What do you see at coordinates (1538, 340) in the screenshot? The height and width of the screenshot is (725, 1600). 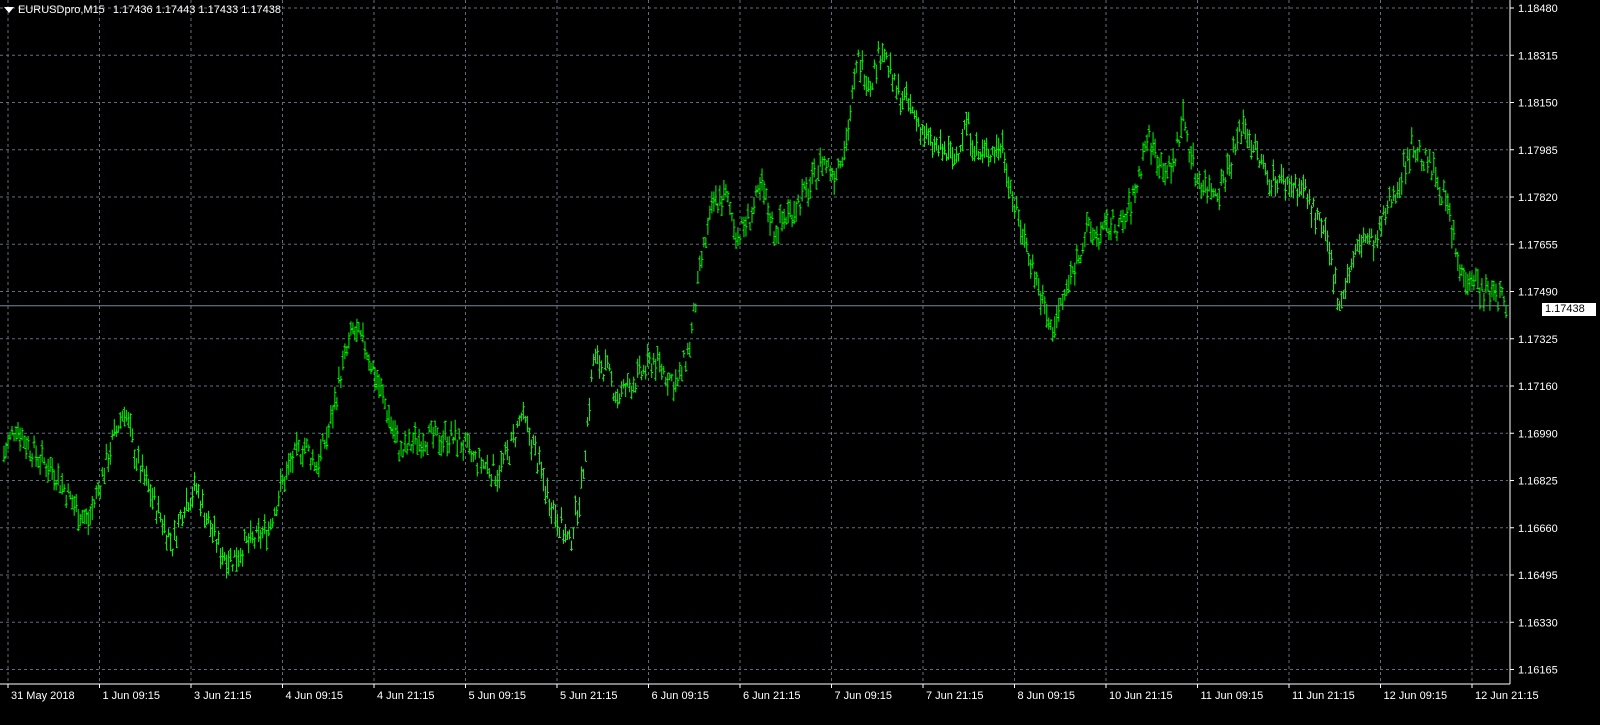 I see `y-tick-label: 1.17325` at bounding box center [1538, 340].